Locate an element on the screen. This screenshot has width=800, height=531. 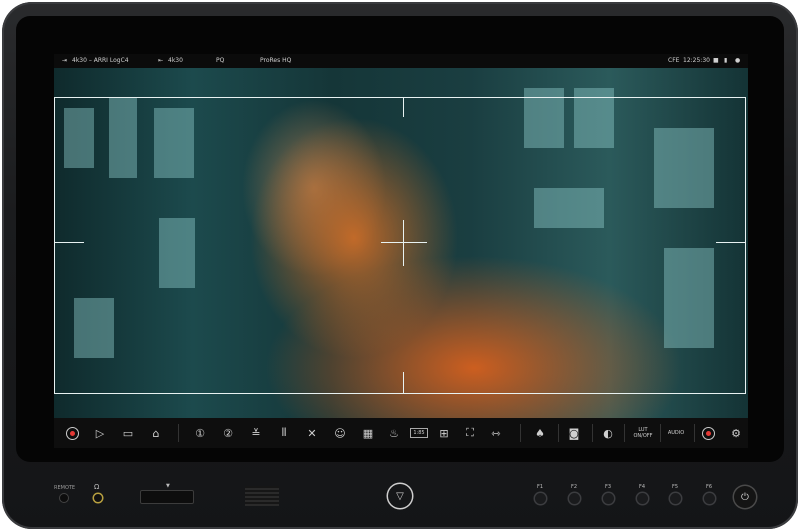
location-icon: ● is located at coordinates (738, 60).